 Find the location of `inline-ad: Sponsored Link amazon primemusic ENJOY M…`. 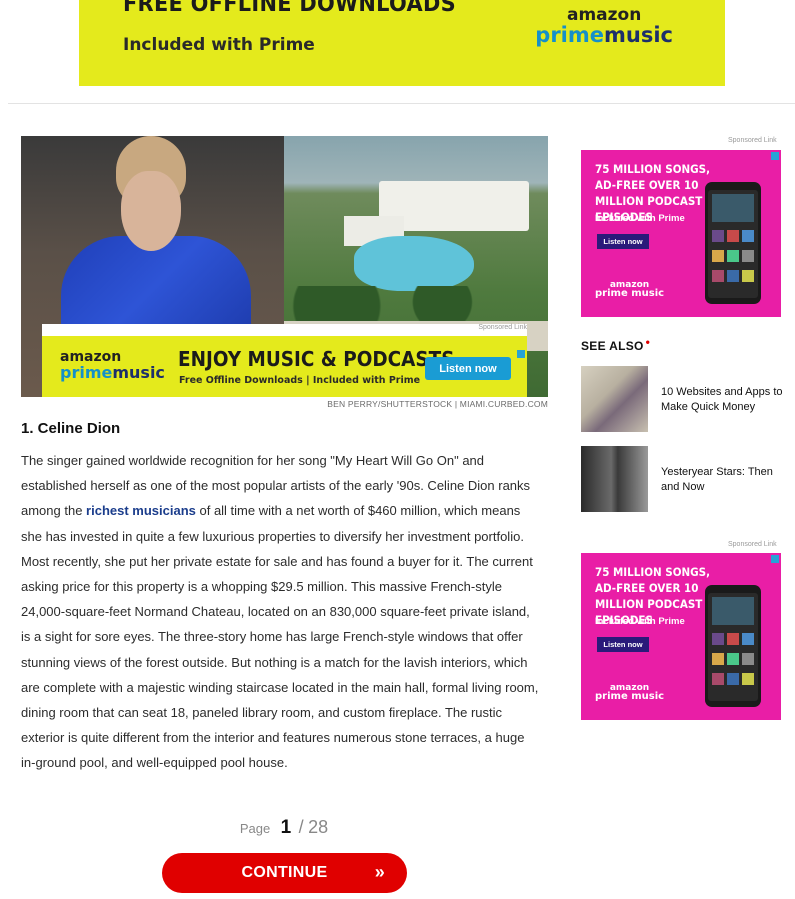

inline-ad: Sponsored Link amazon primemusic ENJOY M… is located at coordinates (284, 360).